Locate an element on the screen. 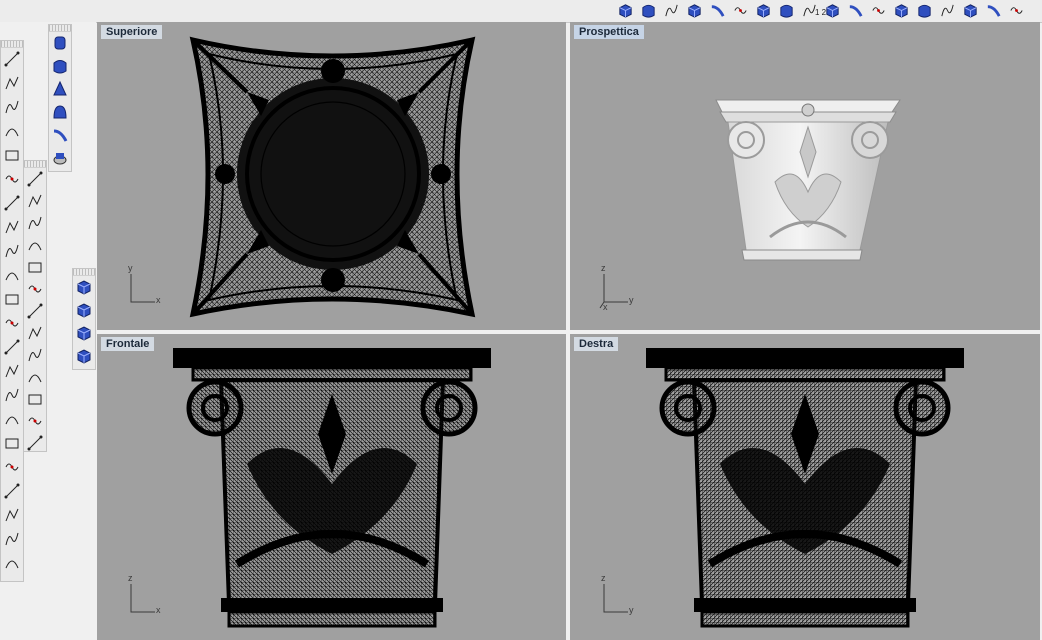 This screenshot has height=640, width=1042. divide-icon is located at coordinates (12, 515).